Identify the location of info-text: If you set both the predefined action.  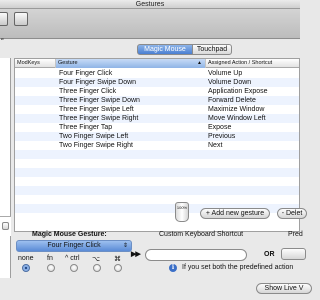
(238, 267).